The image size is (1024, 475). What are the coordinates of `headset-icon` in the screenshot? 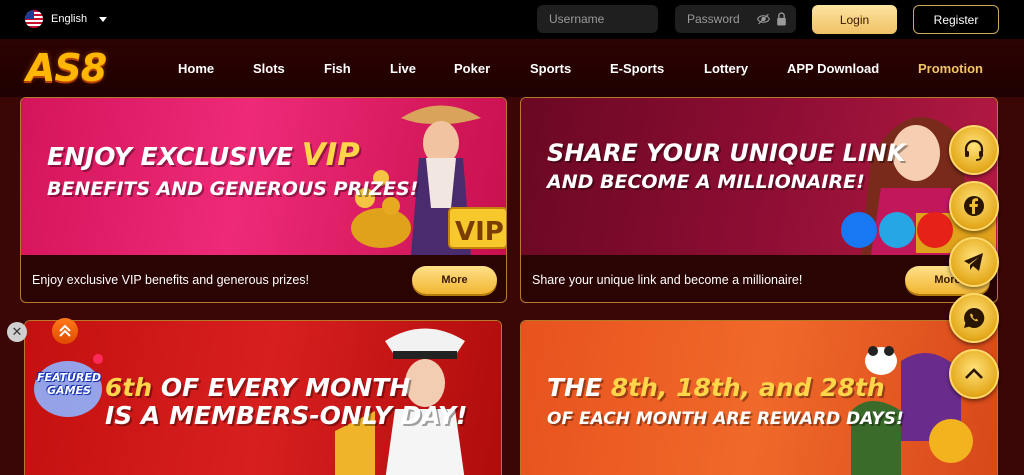 It's located at (974, 150).